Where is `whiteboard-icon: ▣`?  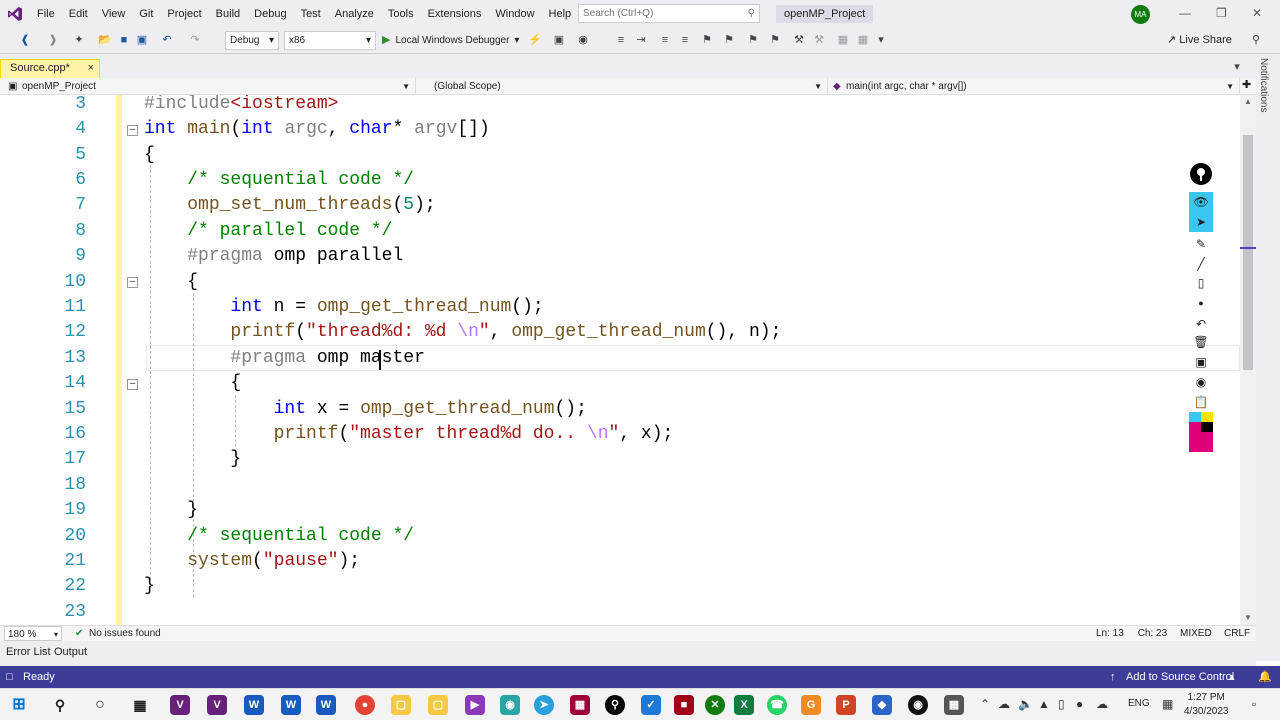
whiteboard-icon: ▣ is located at coordinates (1201, 362).